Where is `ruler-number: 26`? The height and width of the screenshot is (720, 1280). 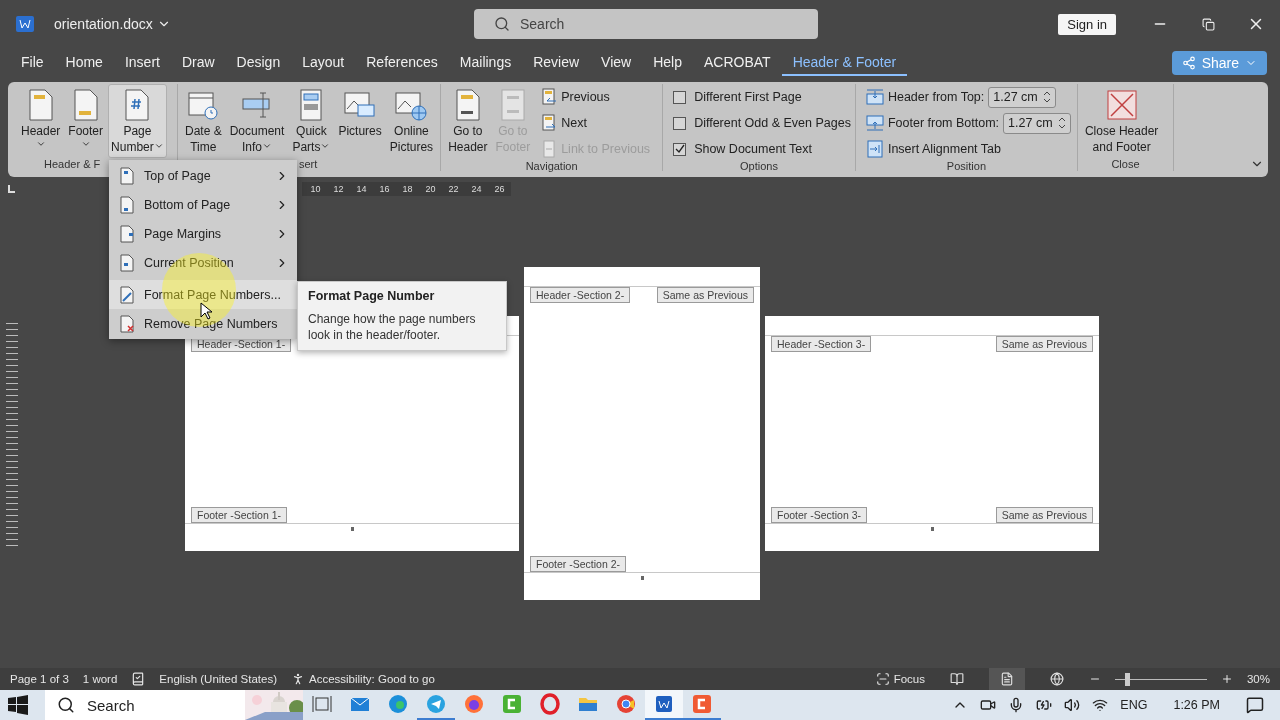 ruler-number: 26 is located at coordinates (499, 189).